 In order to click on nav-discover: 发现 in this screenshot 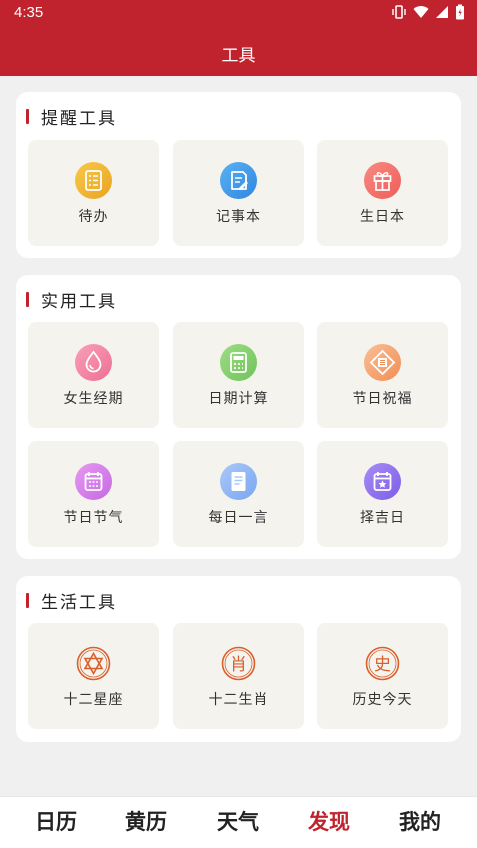, I will do `click(329, 821)`.